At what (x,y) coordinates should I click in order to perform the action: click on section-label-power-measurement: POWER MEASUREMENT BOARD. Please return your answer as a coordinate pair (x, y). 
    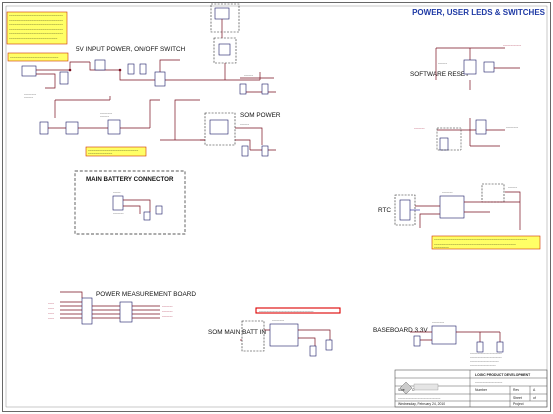
    Looking at the image, I should click on (146, 294).